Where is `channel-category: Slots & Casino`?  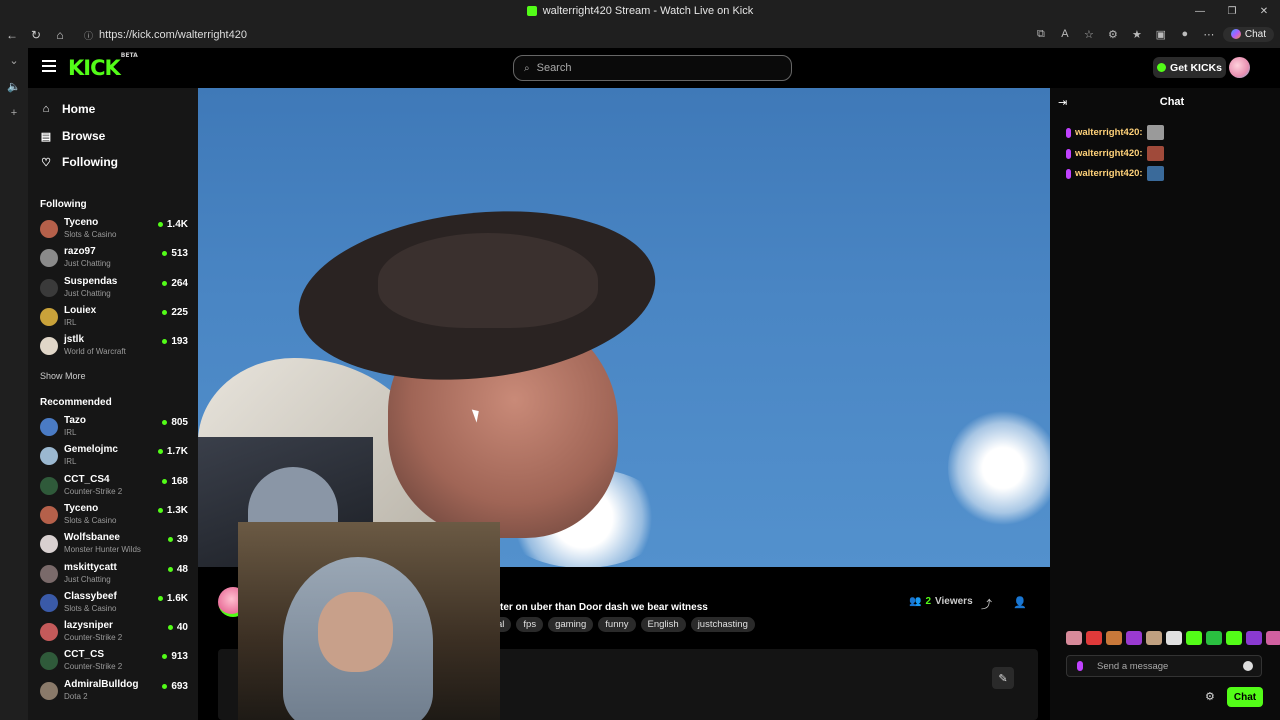
channel-category: Slots & Casino is located at coordinates (90, 234).